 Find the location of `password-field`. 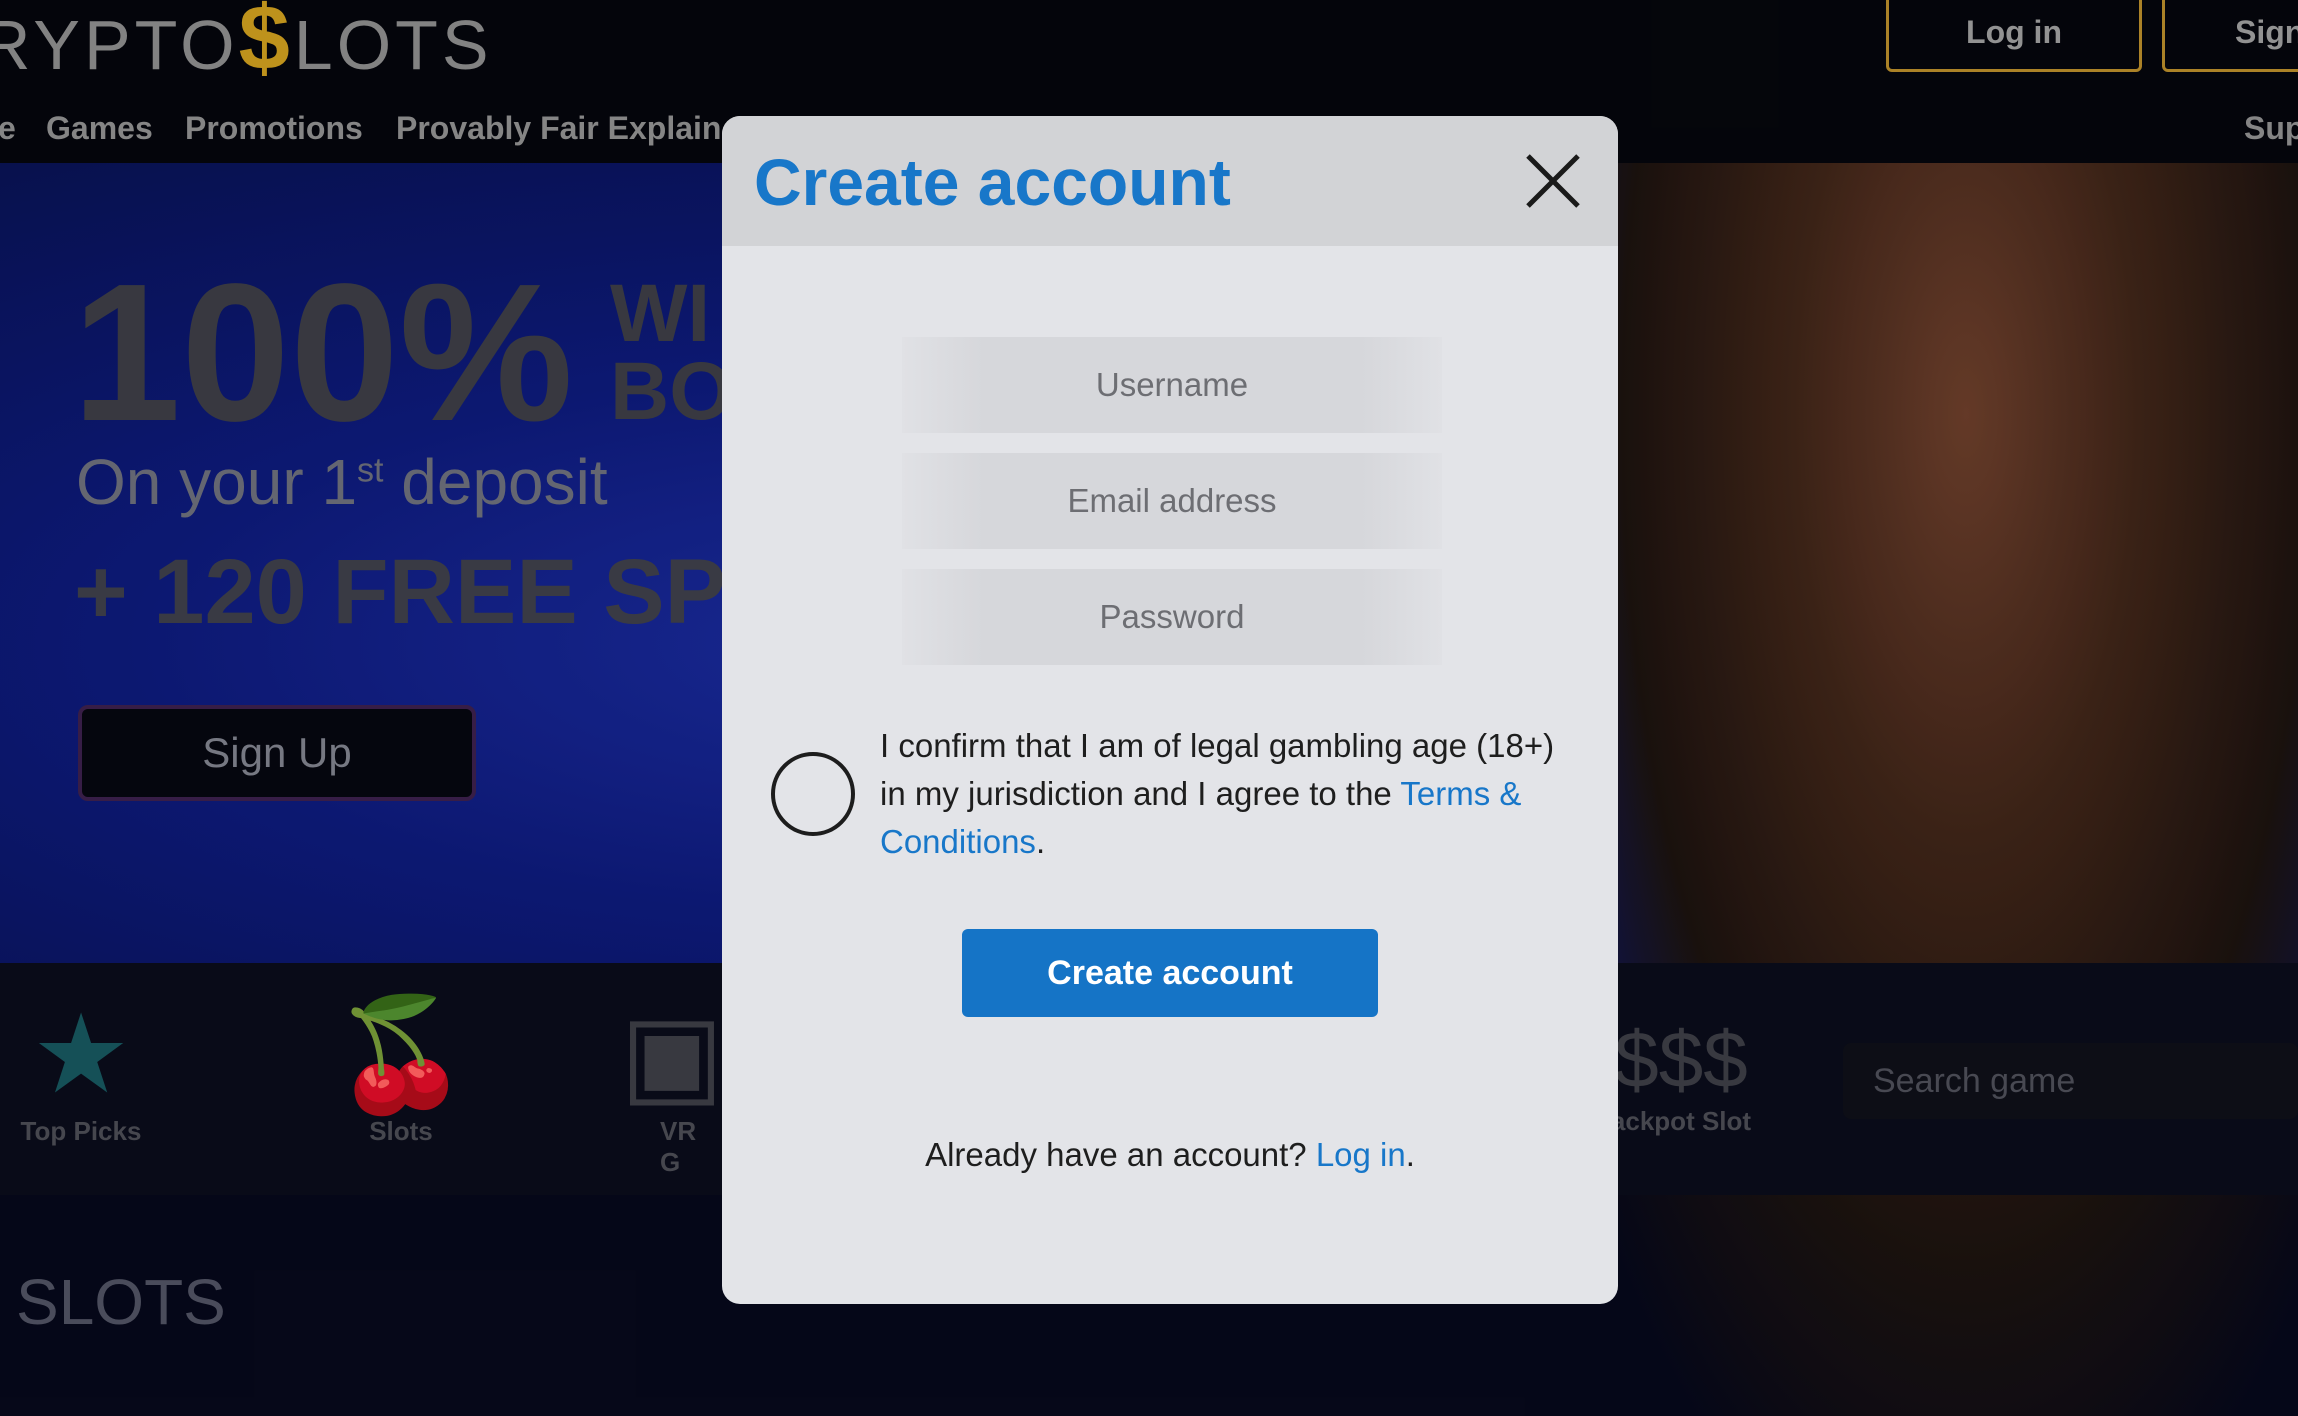

password-field is located at coordinates (1172, 617).